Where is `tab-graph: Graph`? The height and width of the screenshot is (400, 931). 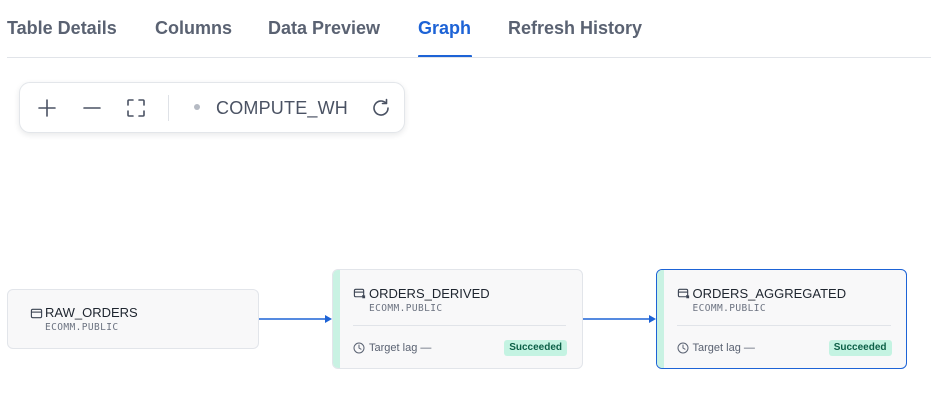 tab-graph: Graph is located at coordinates (444, 28).